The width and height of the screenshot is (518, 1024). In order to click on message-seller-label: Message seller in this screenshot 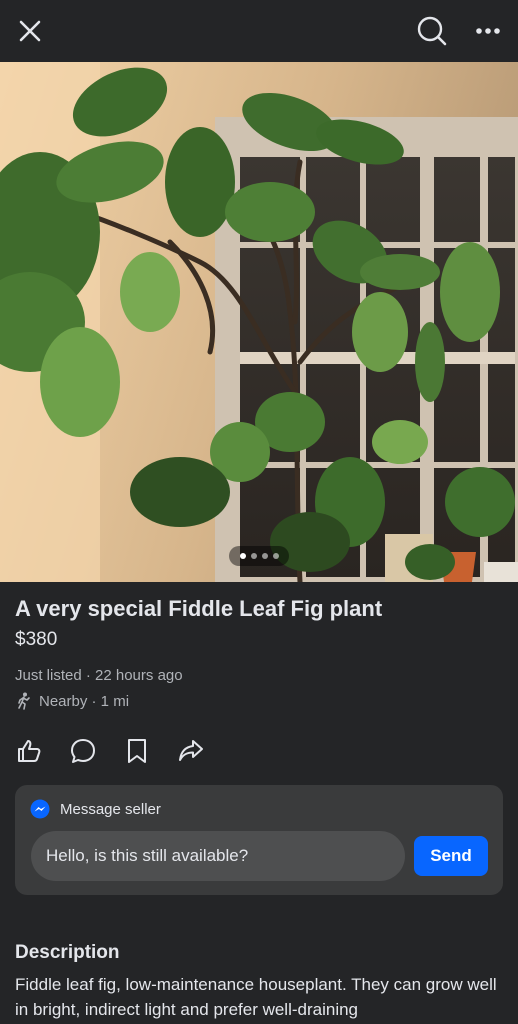, I will do `click(110, 809)`.